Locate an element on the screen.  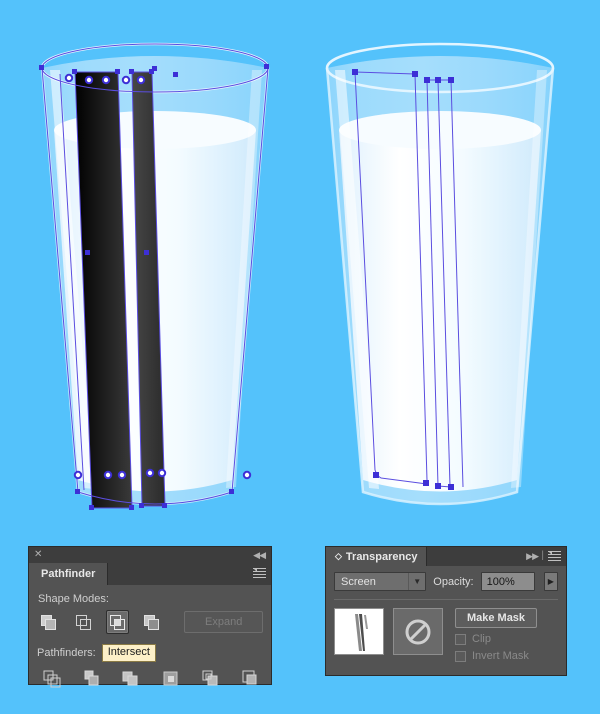
mask-controls: Make Mask Clip Invert Mask is located at coordinates (496, 635).